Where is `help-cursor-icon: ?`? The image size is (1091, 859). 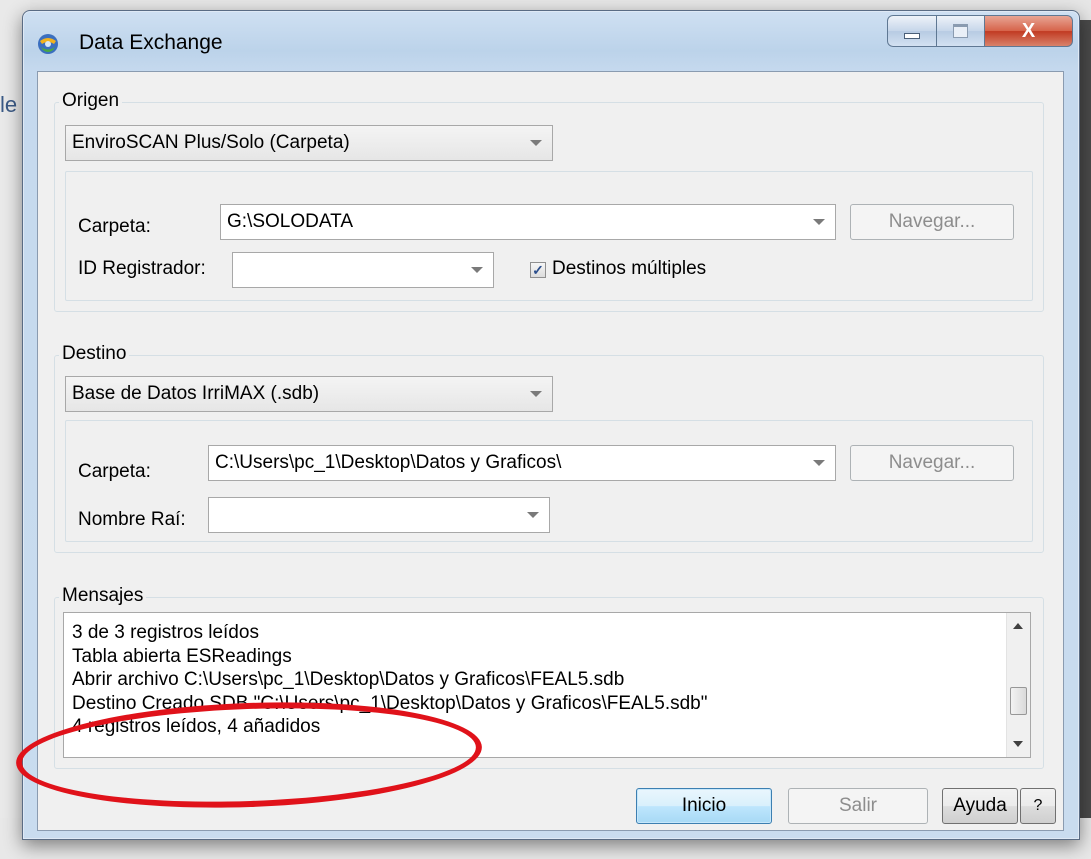 help-cursor-icon: ? is located at coordinates (1038, 805).